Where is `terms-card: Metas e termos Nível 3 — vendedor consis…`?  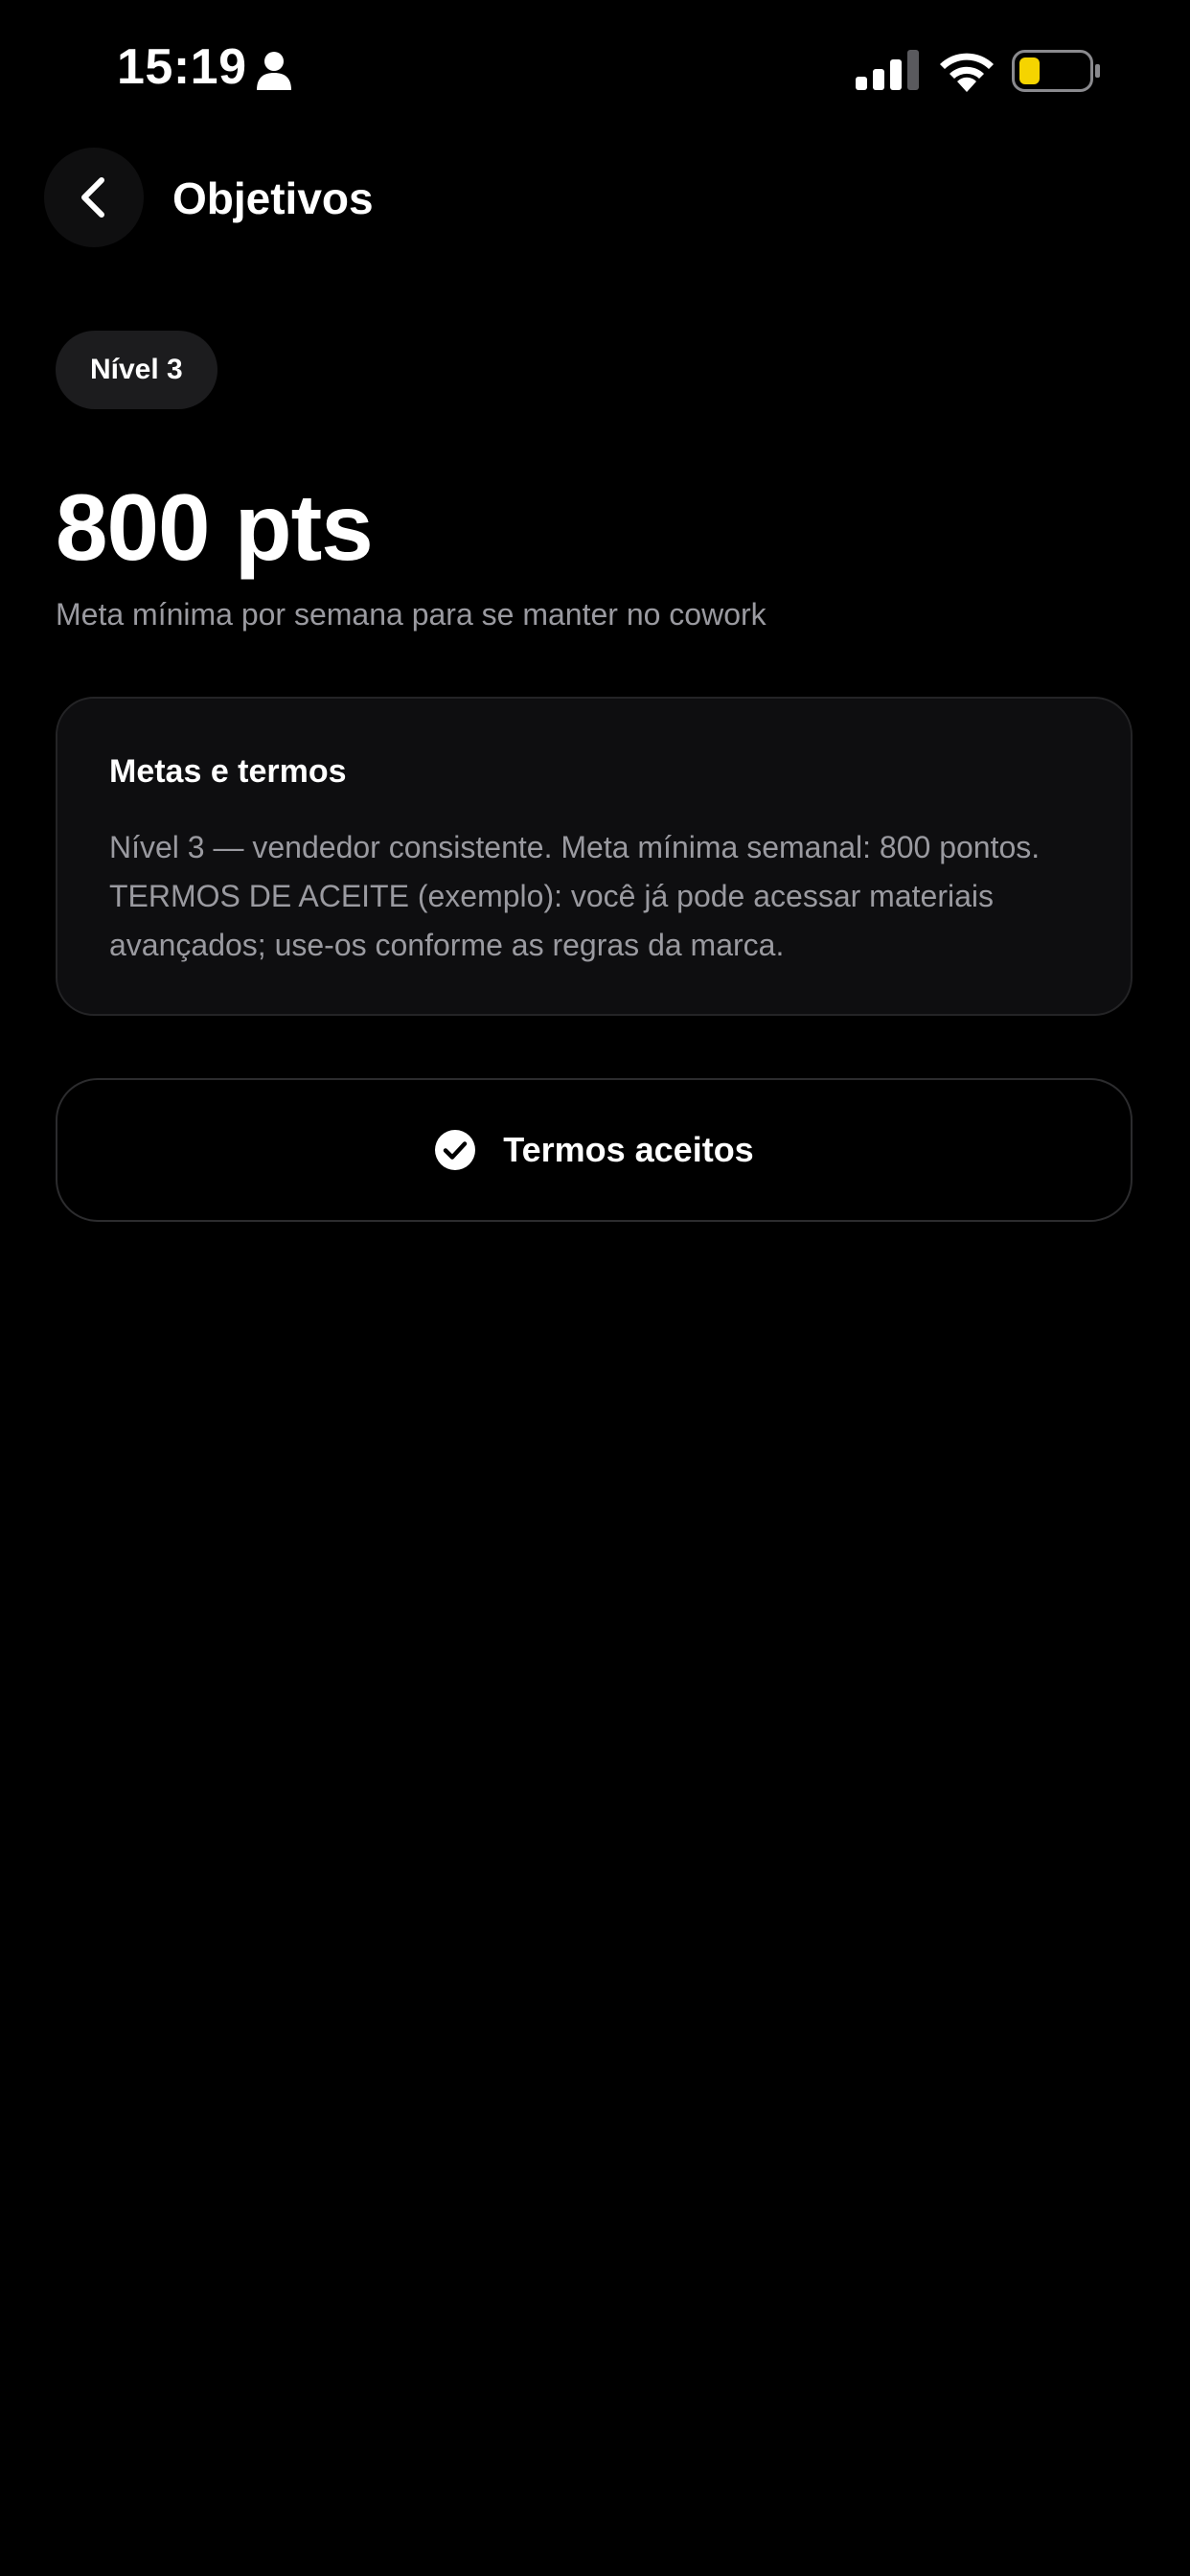
terms-card: Metas e termos Nível 3 — vendedor consis… is located at coordinates (594, 856).